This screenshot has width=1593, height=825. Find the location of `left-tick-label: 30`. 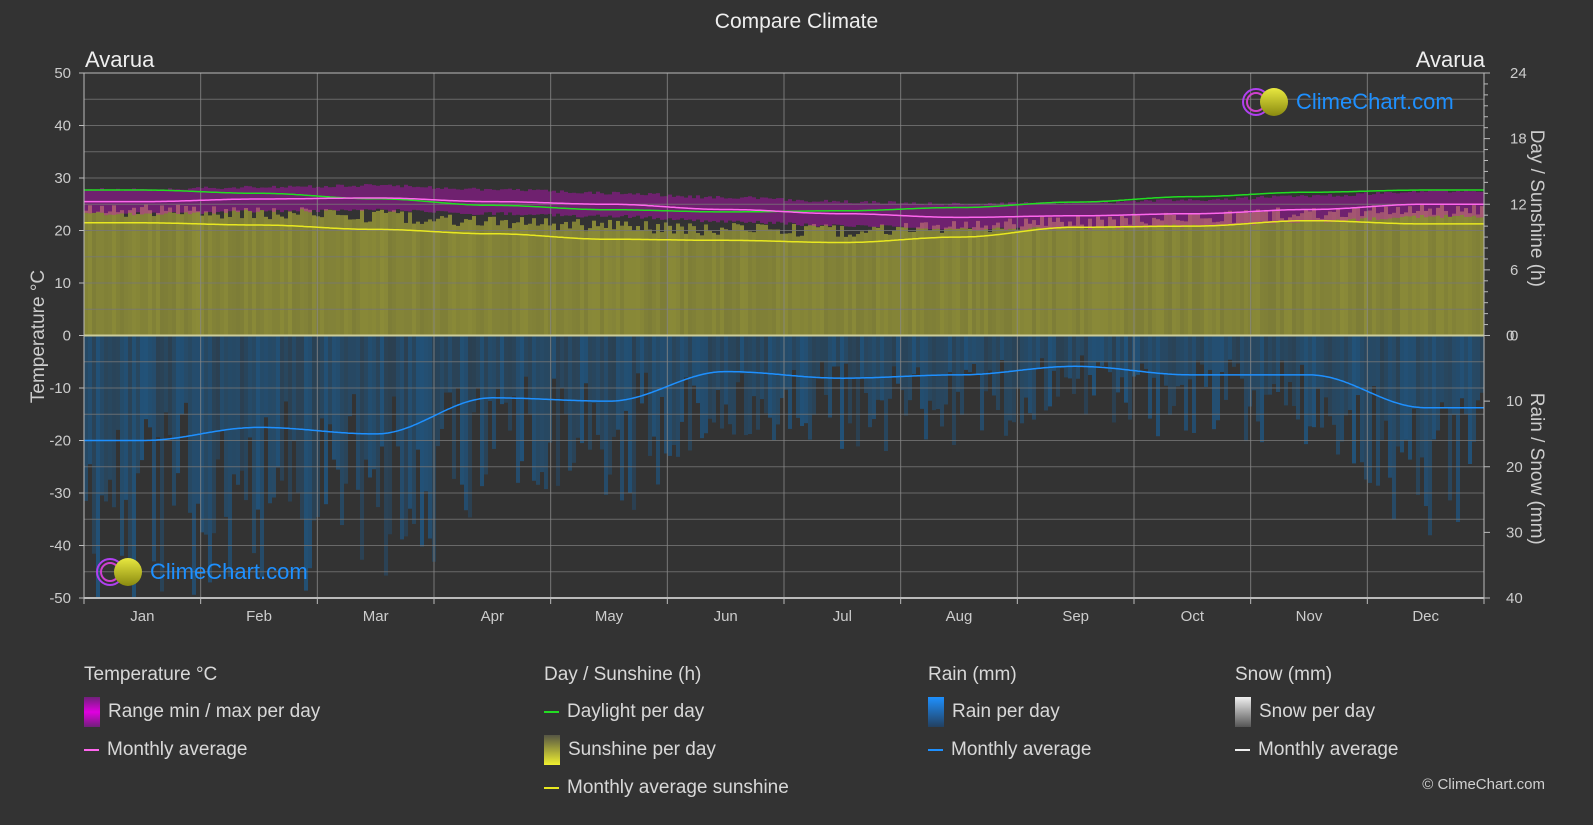

left-tick-label: 30 is located at coordinates (62, 178).